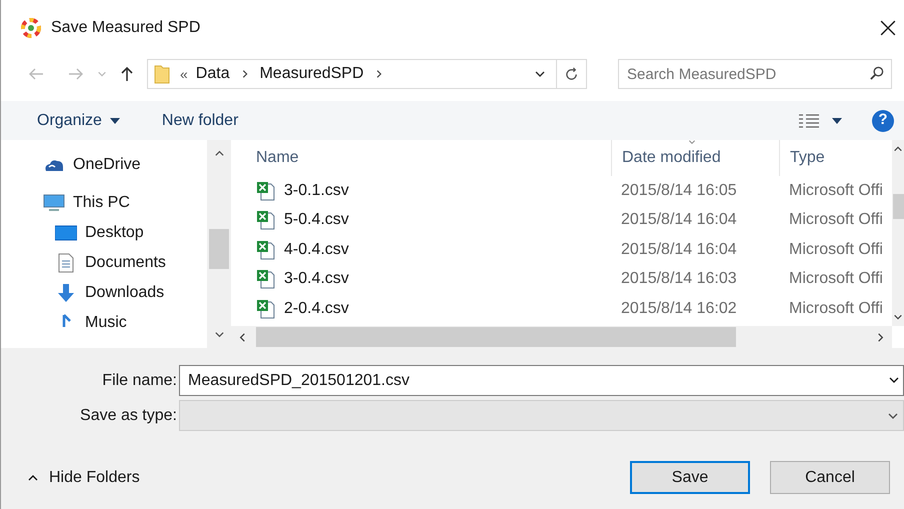  Describe the element at coordinates (31, 28) in the screenshot. I see `app-logo-icon` at that location.